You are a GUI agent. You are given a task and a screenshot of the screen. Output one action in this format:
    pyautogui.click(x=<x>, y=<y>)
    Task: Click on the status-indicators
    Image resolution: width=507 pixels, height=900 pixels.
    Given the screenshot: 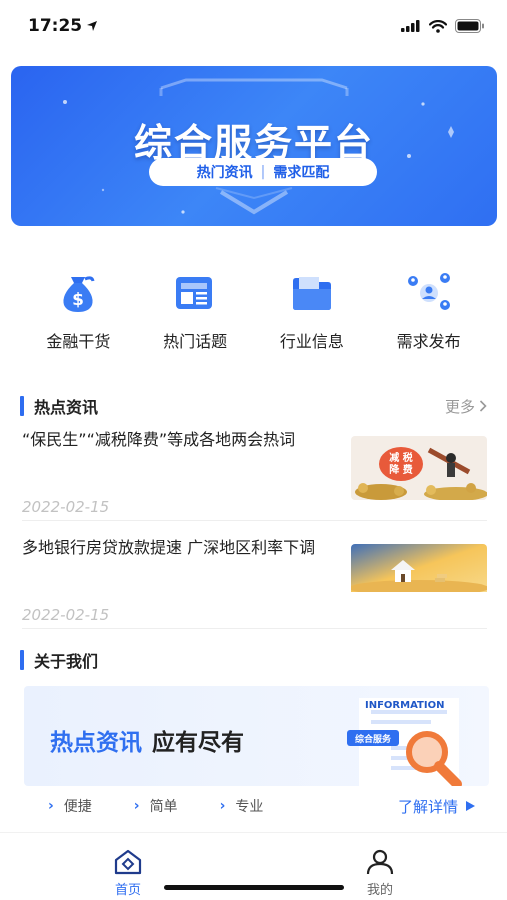 What is the action you would take?
    pyautogui.click(x=443, y=26)
    